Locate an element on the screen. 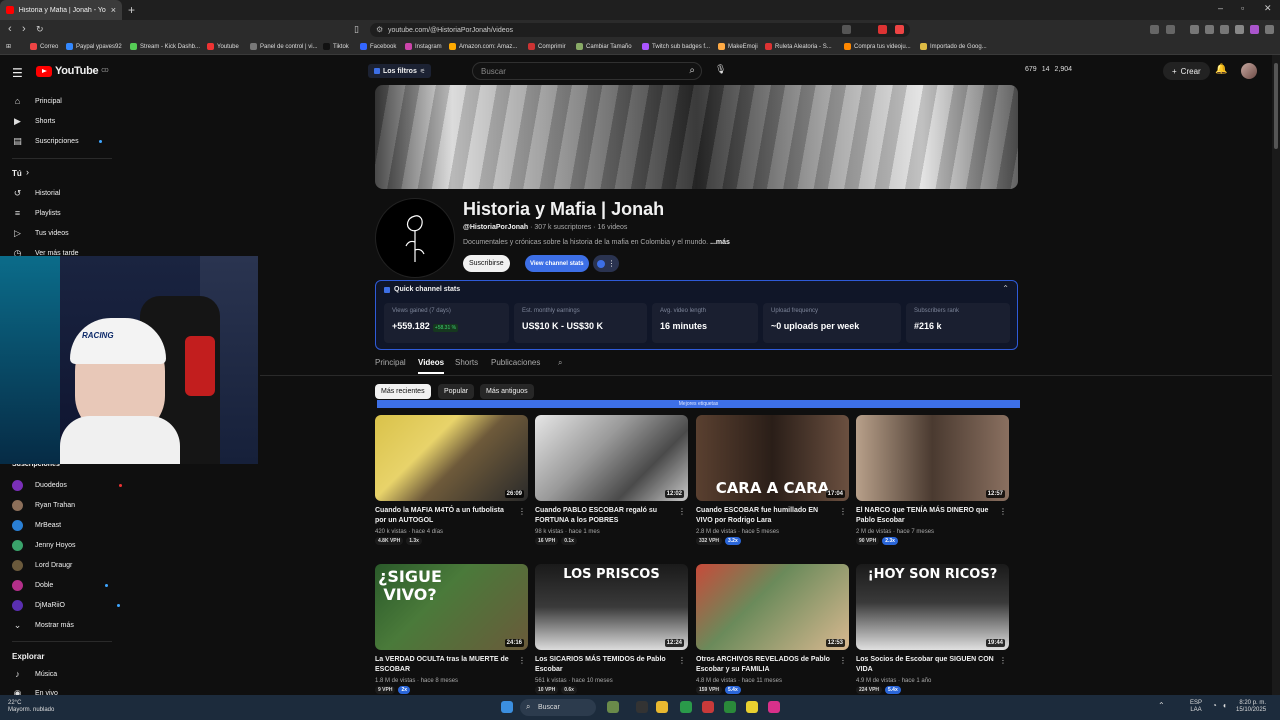 This screenshot has height=720, width=1280. bookmark-item: Comprimir is located at coordinates (547, 46).